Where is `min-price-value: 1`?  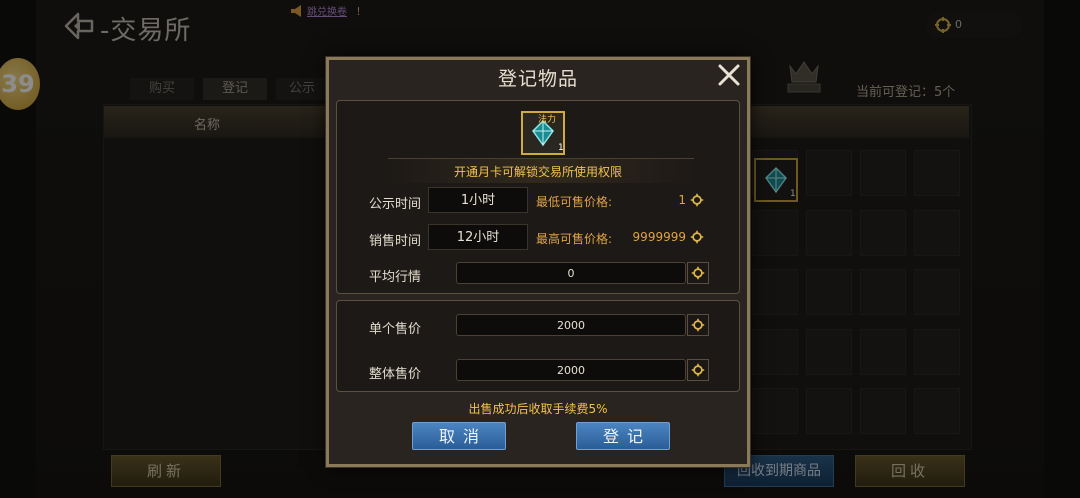 min-price-value: 1 is located at coordinates (682, 200).